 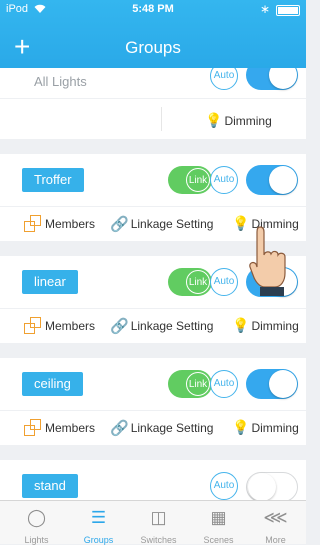 I want to click on bluetooth-icon: ∗, so click(x=264, y=9).